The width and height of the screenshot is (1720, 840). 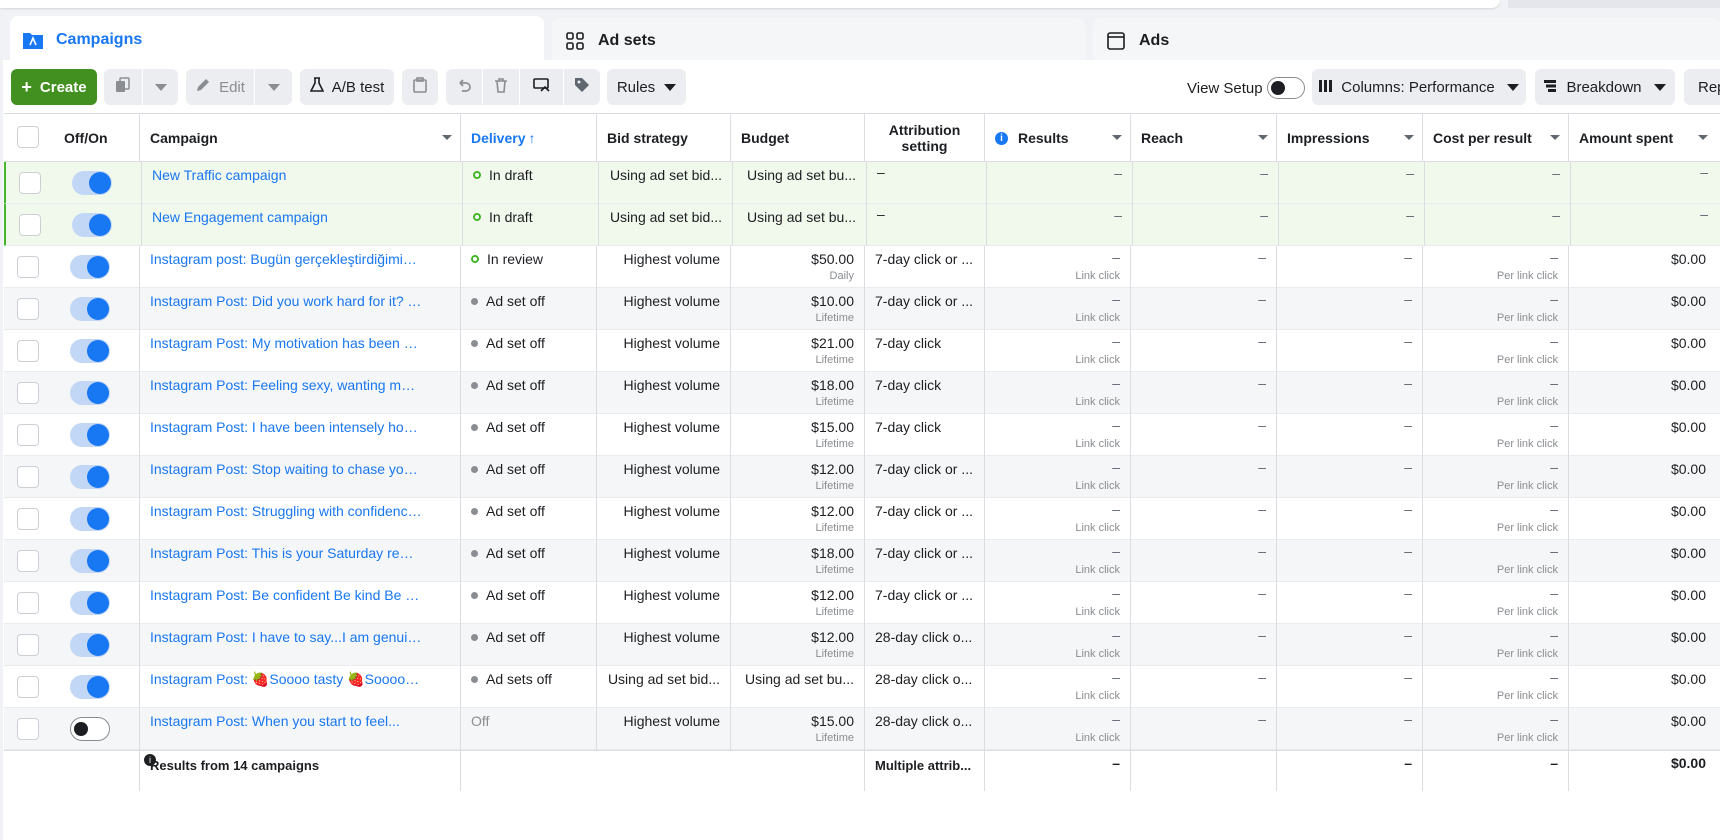 I want to click on preview-button, so click(x=541, y=87).